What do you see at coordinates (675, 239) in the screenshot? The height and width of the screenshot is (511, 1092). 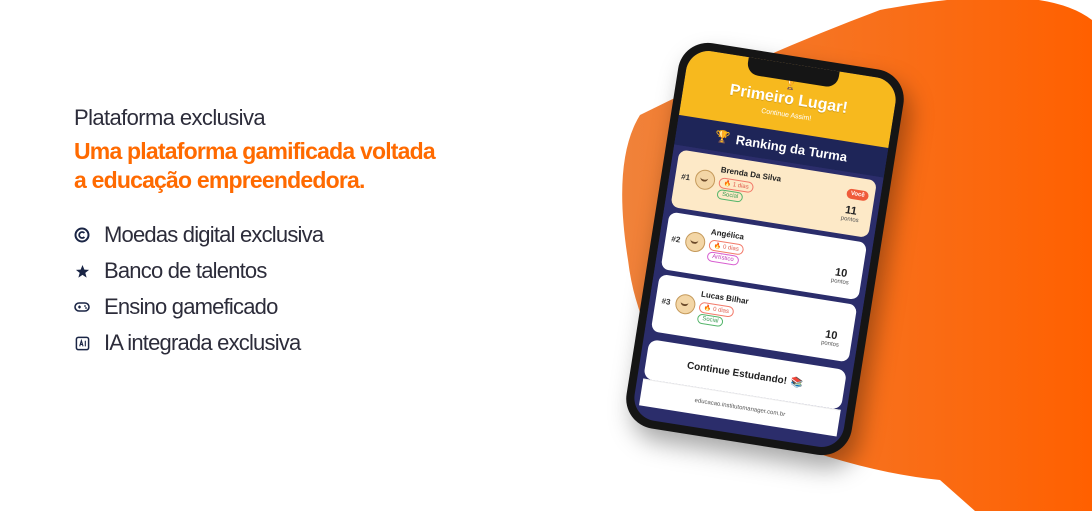 I see `rank-position: #2` at bounding box center [675, 239].